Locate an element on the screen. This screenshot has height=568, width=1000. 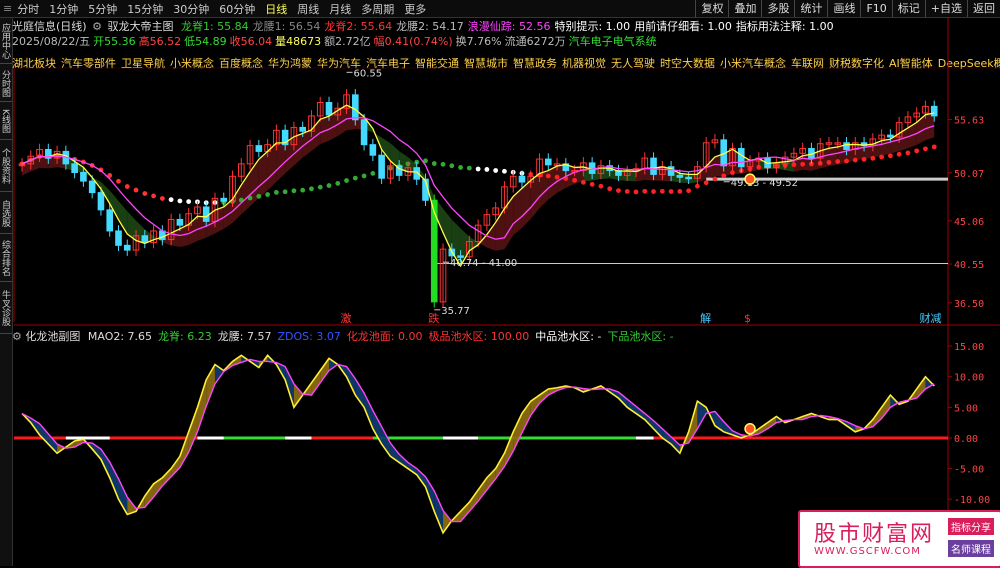
watermark-badge-course: 名师课程 is located at coordinates (971, 548).